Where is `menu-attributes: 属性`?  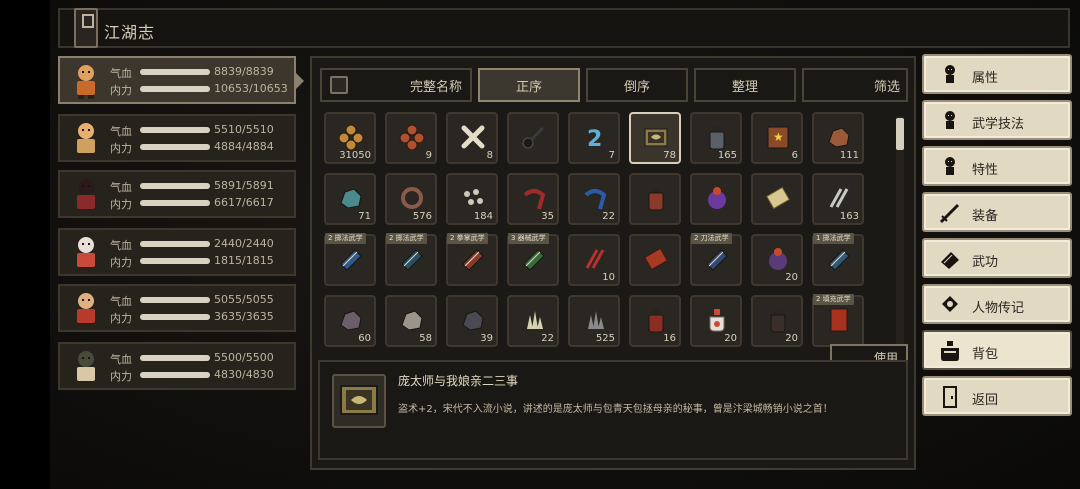 menu-attributes: 属性 is located at coordinates (997, 74).